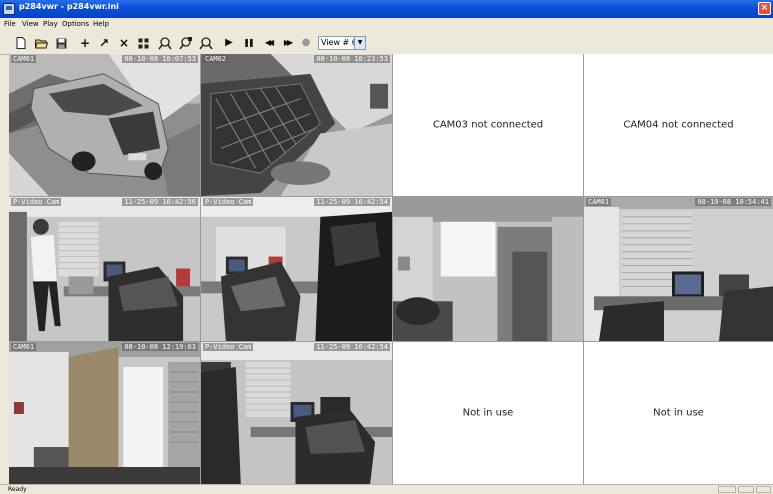 The image size is (773, 494). I want to click on camera-label: CAM02, so click(216, 59).